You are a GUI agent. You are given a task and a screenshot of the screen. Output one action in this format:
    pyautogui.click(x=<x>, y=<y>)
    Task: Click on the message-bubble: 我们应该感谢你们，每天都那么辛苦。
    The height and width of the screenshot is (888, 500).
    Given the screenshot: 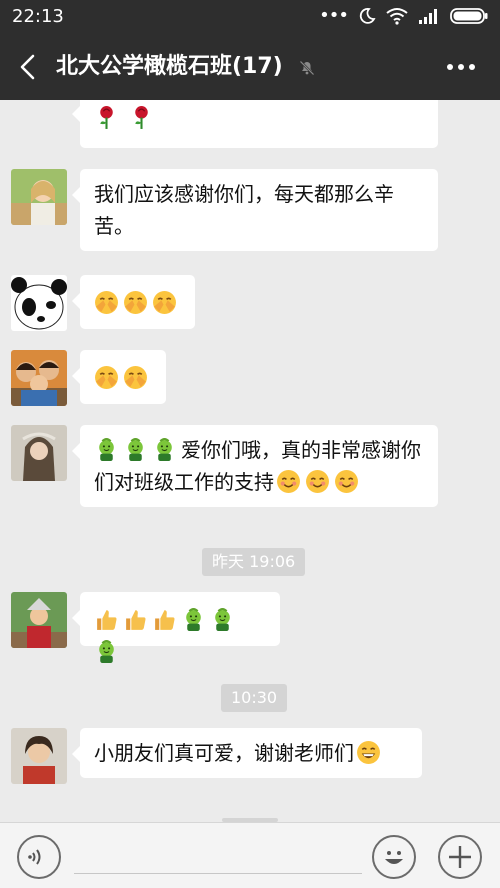 What is the action you would take?
    pyautogui.click(x=255, y=210)
    